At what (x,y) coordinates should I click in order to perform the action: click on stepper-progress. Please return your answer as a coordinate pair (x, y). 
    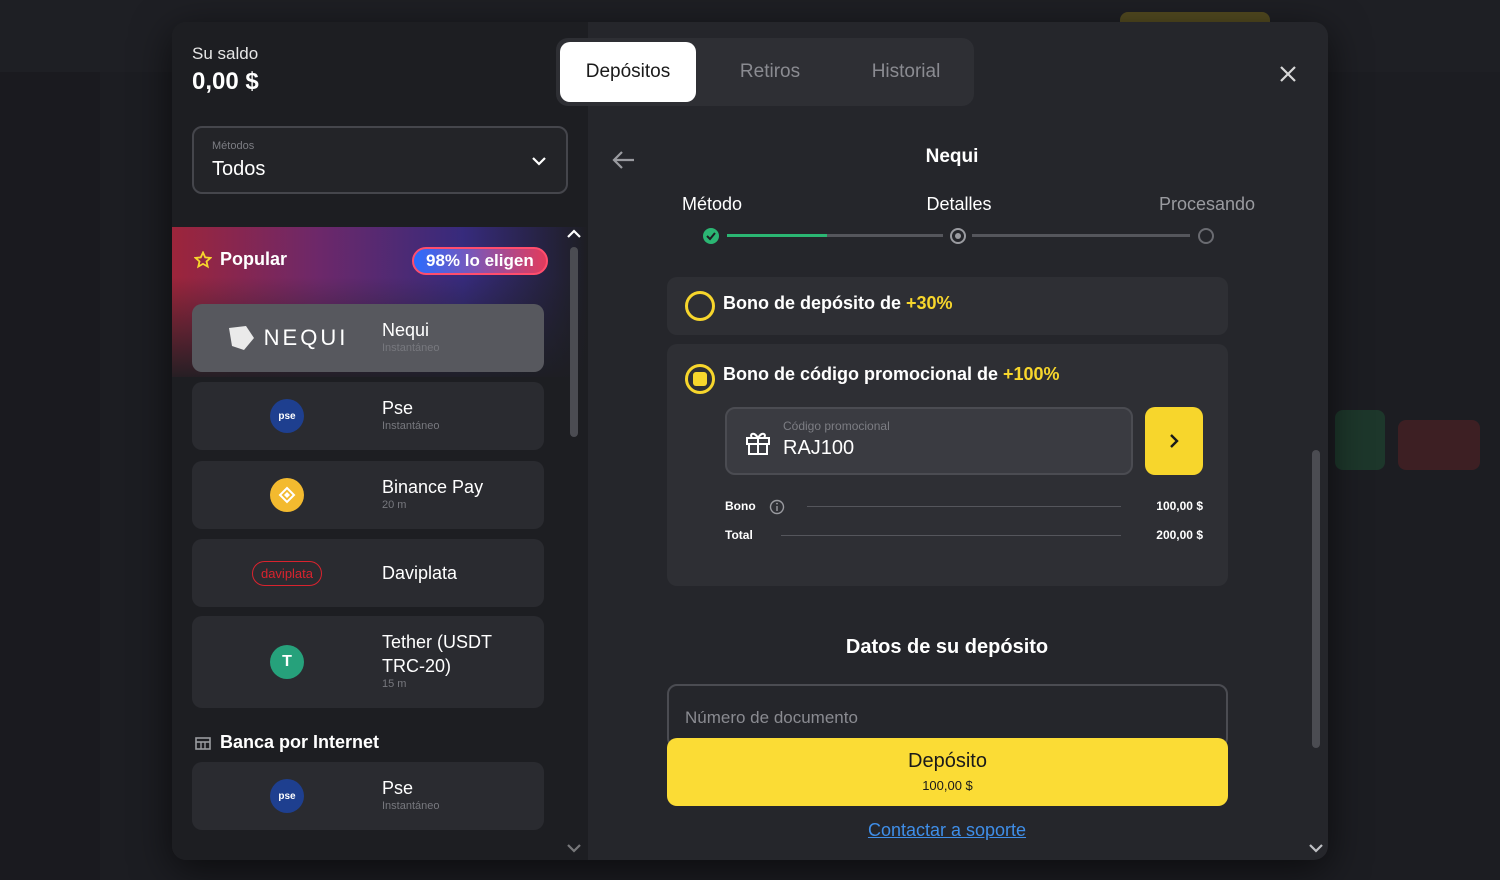
    Looking at the image, I should click on (777, 235).